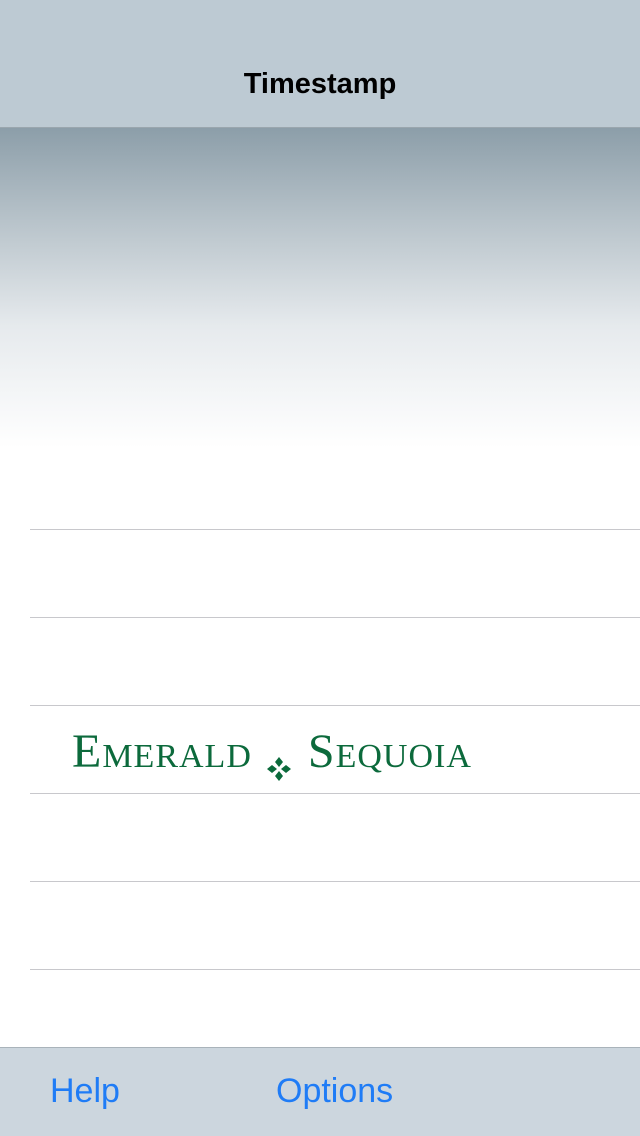  I want to click on brand-word-right: Sequoia, so click(389, 751).